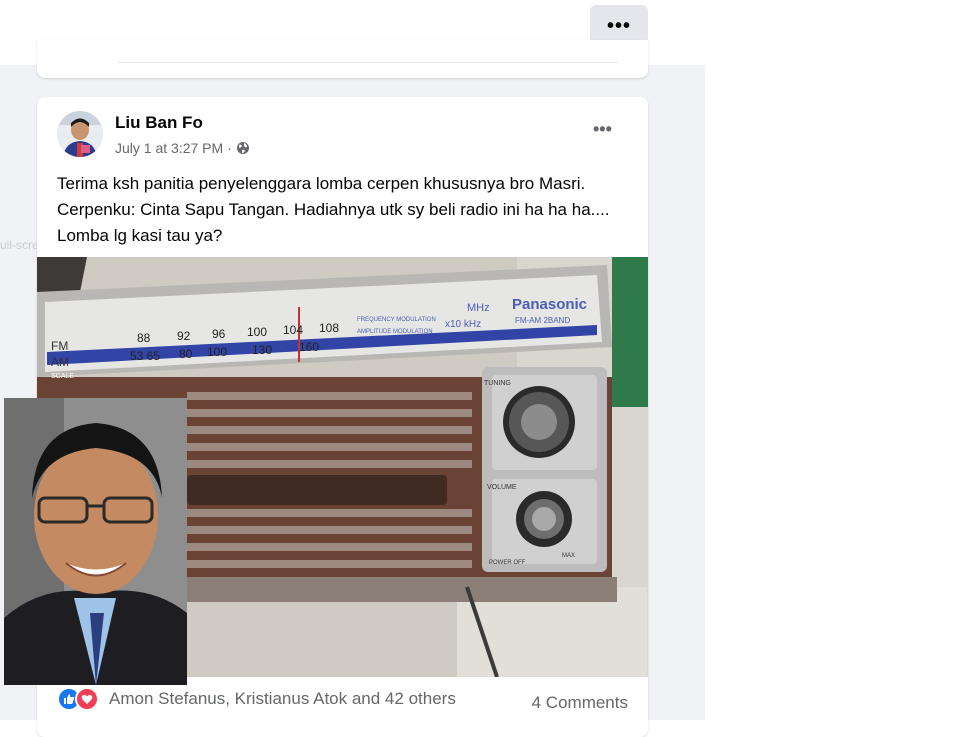  Describe the element at coordinates (217, 352) in the screenshot. I see `am-tick: 100` at that location.